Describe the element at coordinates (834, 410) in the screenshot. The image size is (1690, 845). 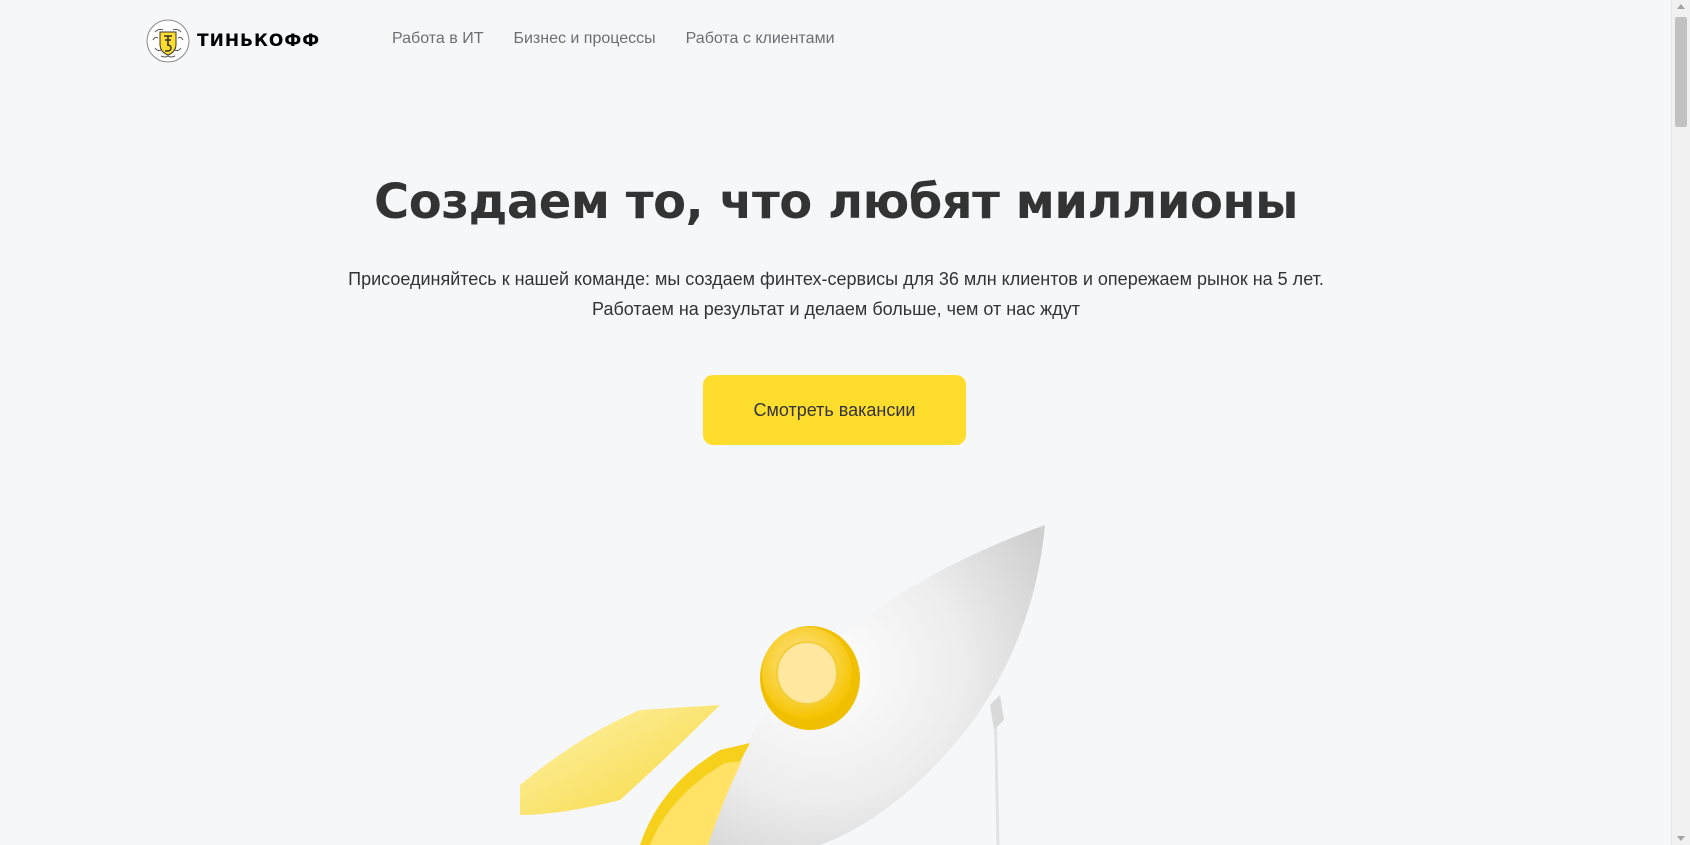
I see `view-vacancies-button: Смотреть вакансии` at that location.